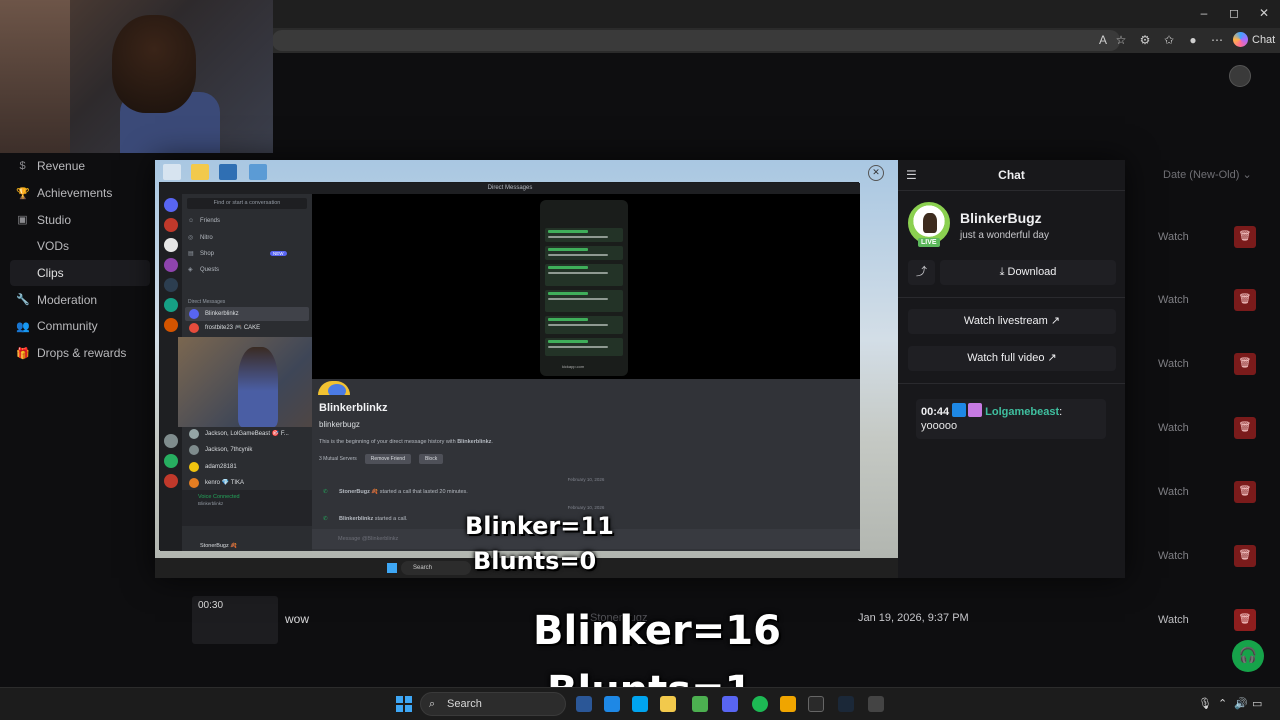 Image resolution: width=1280 pixels, height=720 pixels. What do you see at coordinates (584, 704) in the screenshot?
I see `file-explorer-icon` at bounding box center [584, 704].